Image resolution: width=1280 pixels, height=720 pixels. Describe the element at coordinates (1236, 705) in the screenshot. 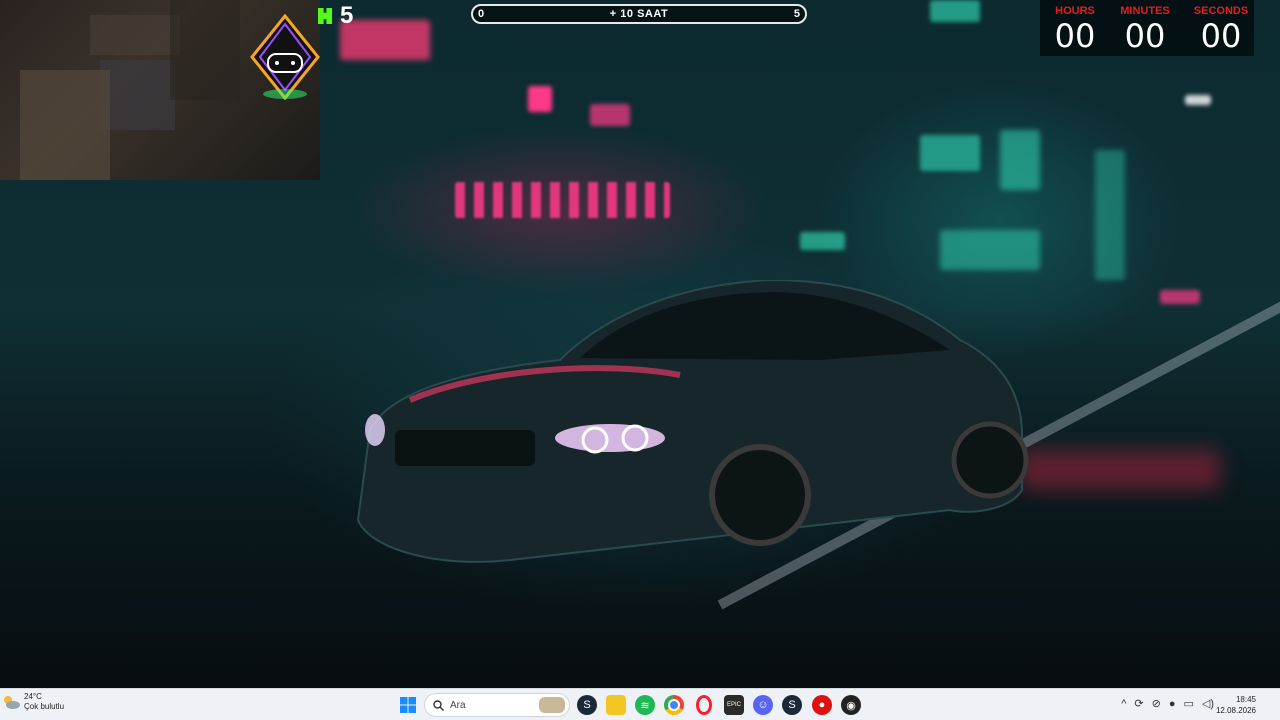

I see `taskbar-clock: 18:45 12.08.2026` at that location.